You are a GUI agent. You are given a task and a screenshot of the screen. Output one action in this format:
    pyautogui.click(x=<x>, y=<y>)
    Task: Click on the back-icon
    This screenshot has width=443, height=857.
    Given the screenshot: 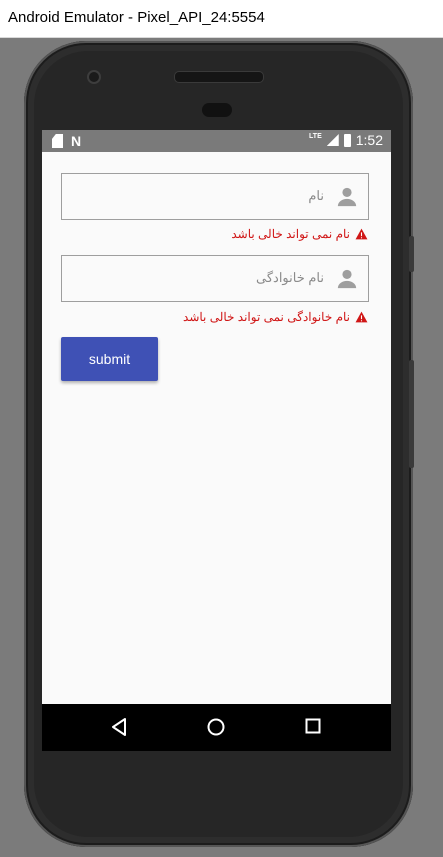 What is the action you would take?
    pyautogui.click(x=119, y=727)
    